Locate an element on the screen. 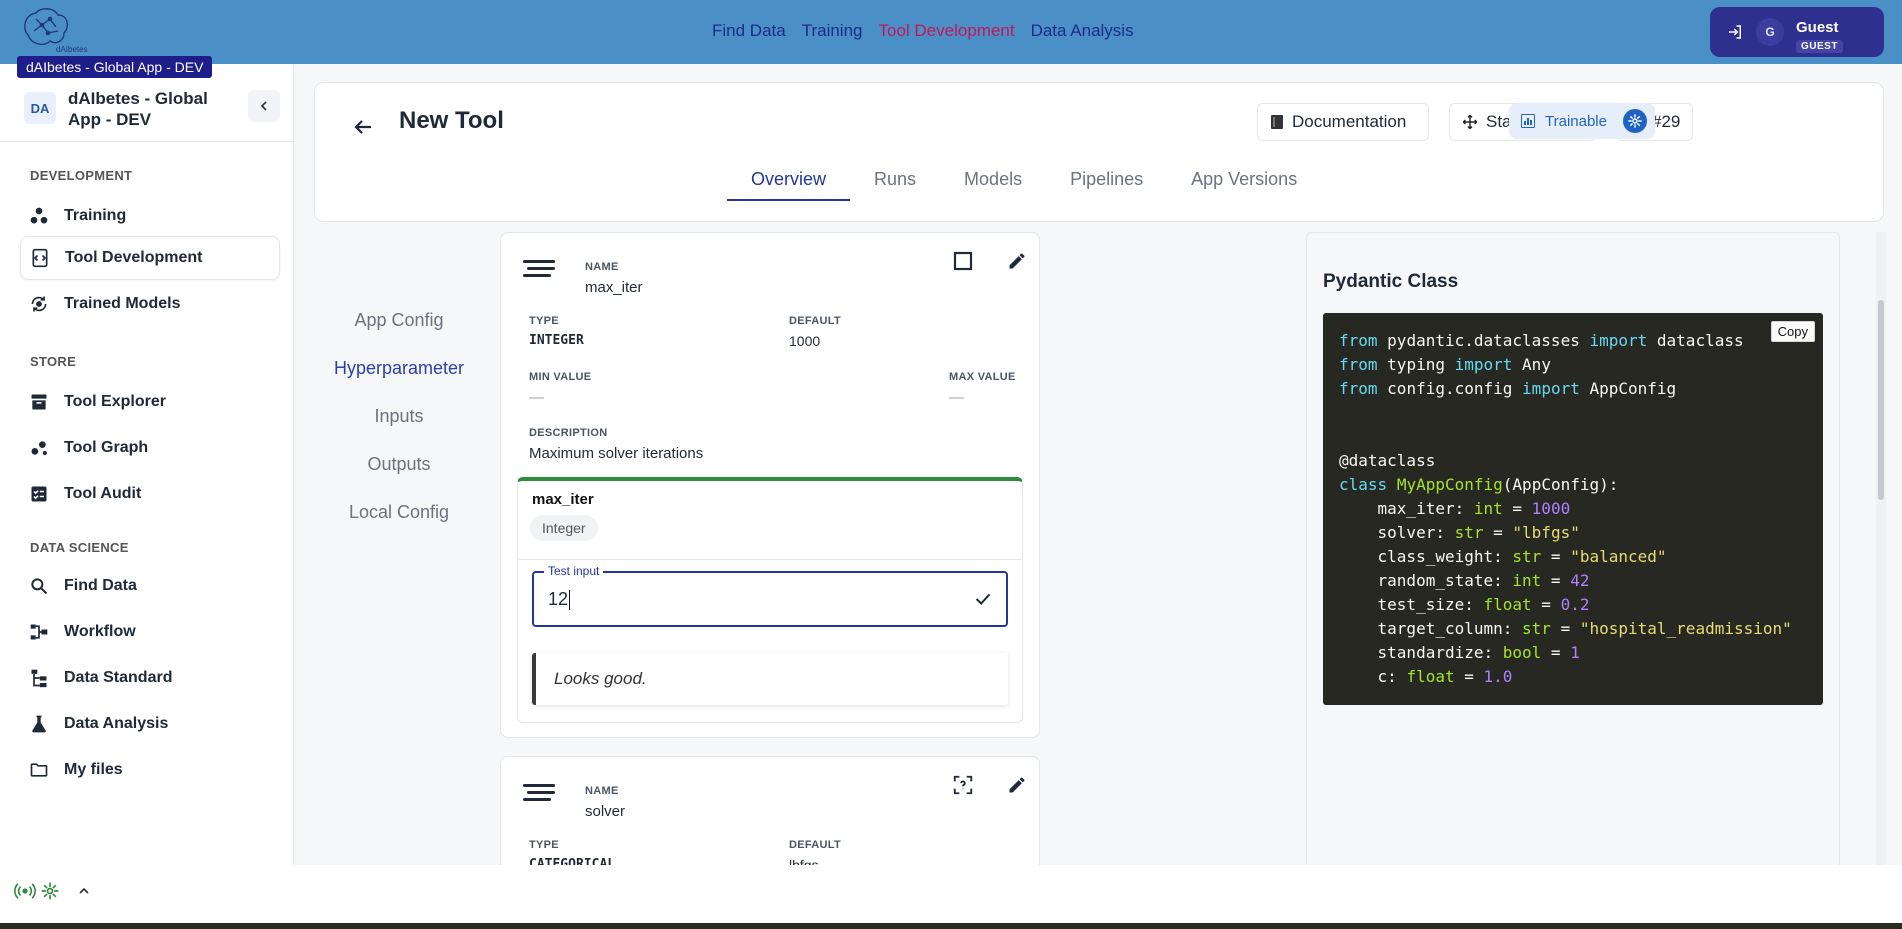 This screenshot has width=1902, height=929. chevron-up-icon is located at coordinates (84, 893).